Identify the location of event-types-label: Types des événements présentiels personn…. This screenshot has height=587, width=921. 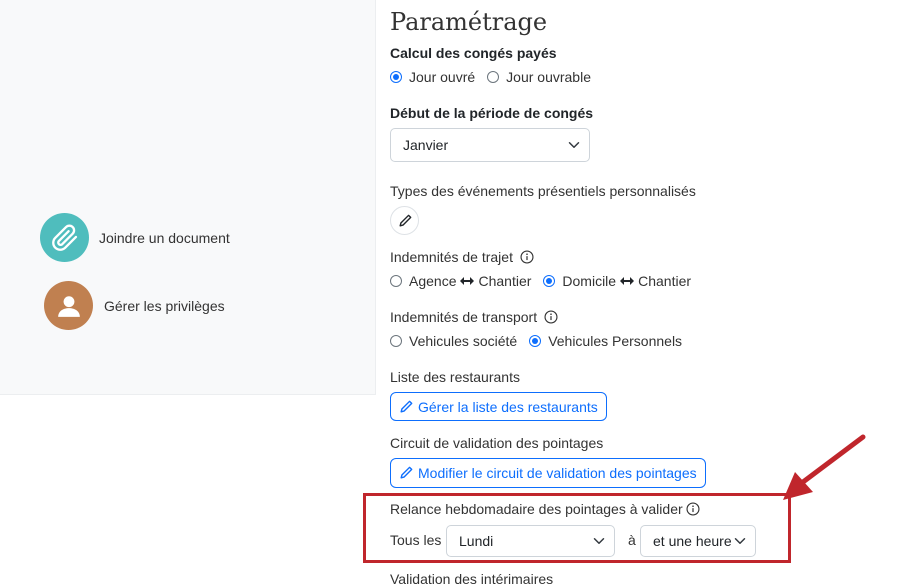
(543, 191).